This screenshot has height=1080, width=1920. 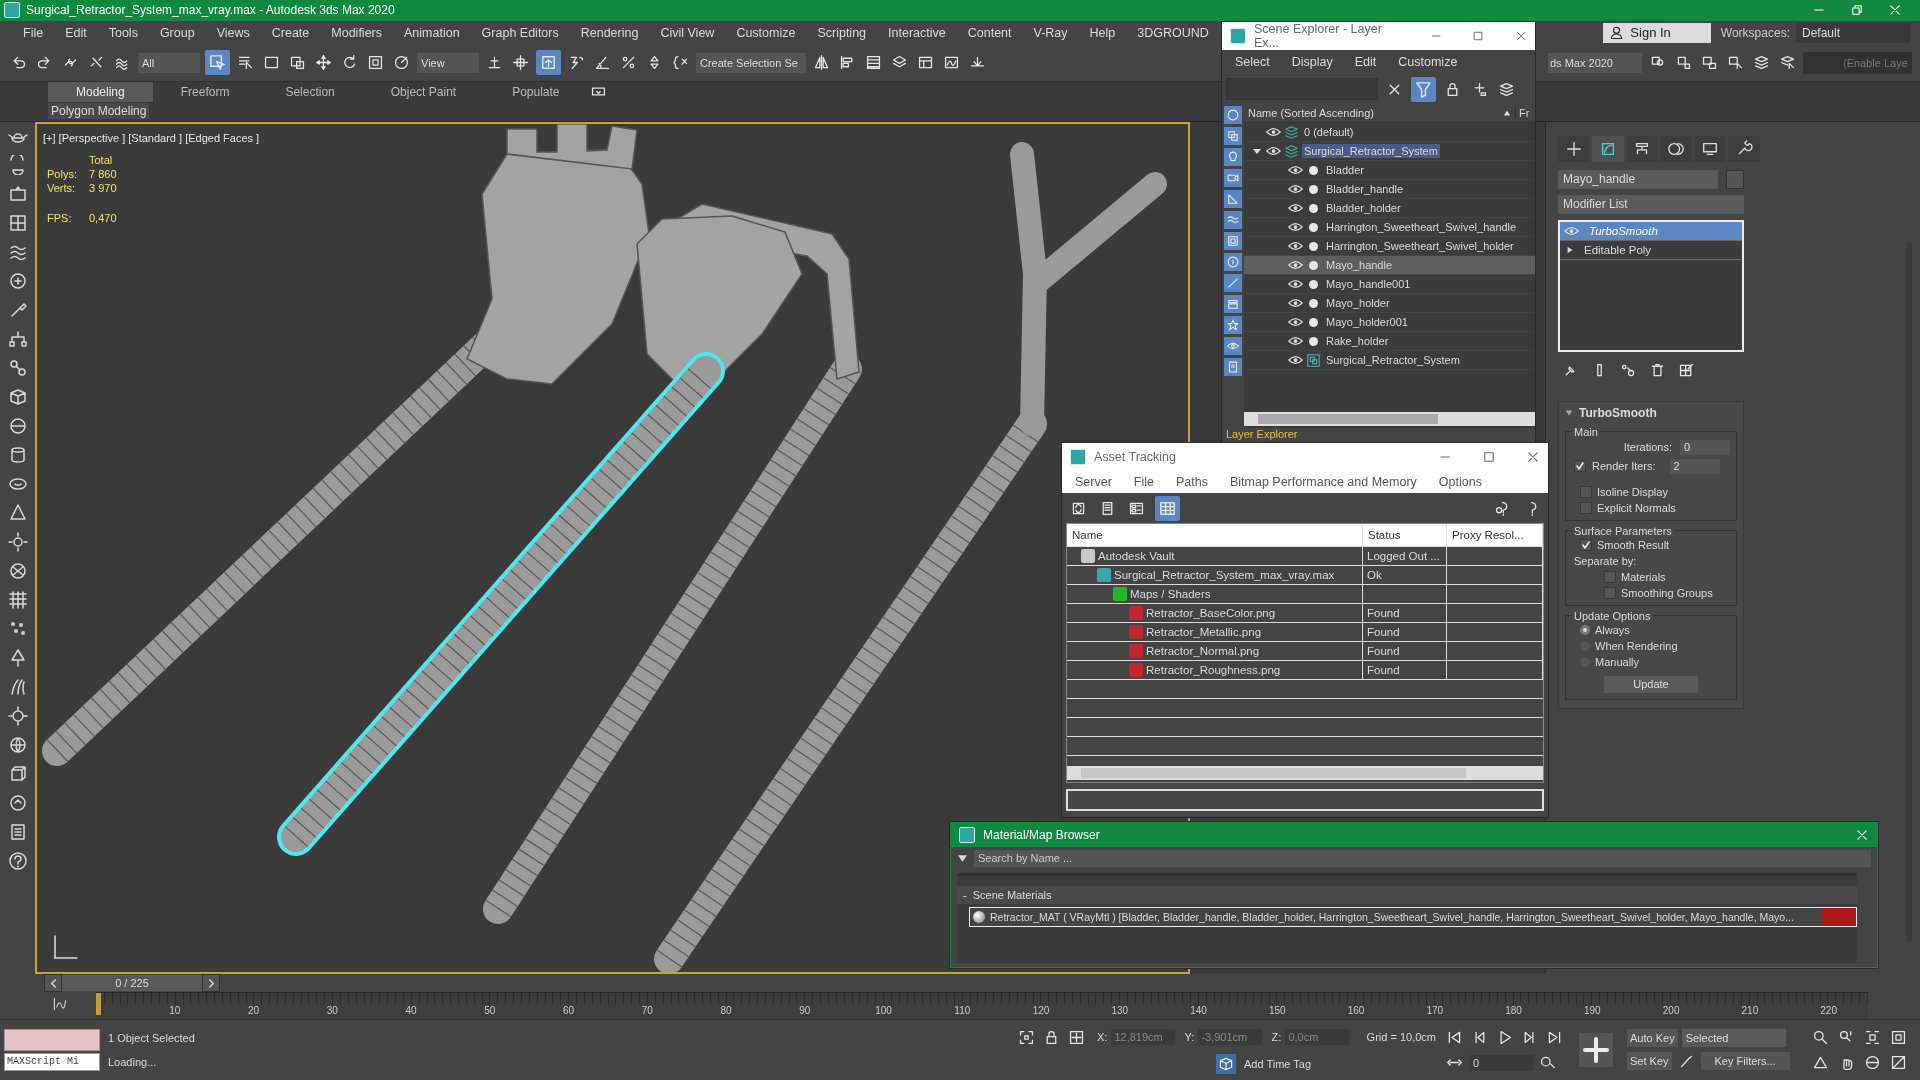 What do you see at coordinates (310, 91) in the screenshot?
I see `ribbon-tab: Selection` at bounding box center [310, 91].